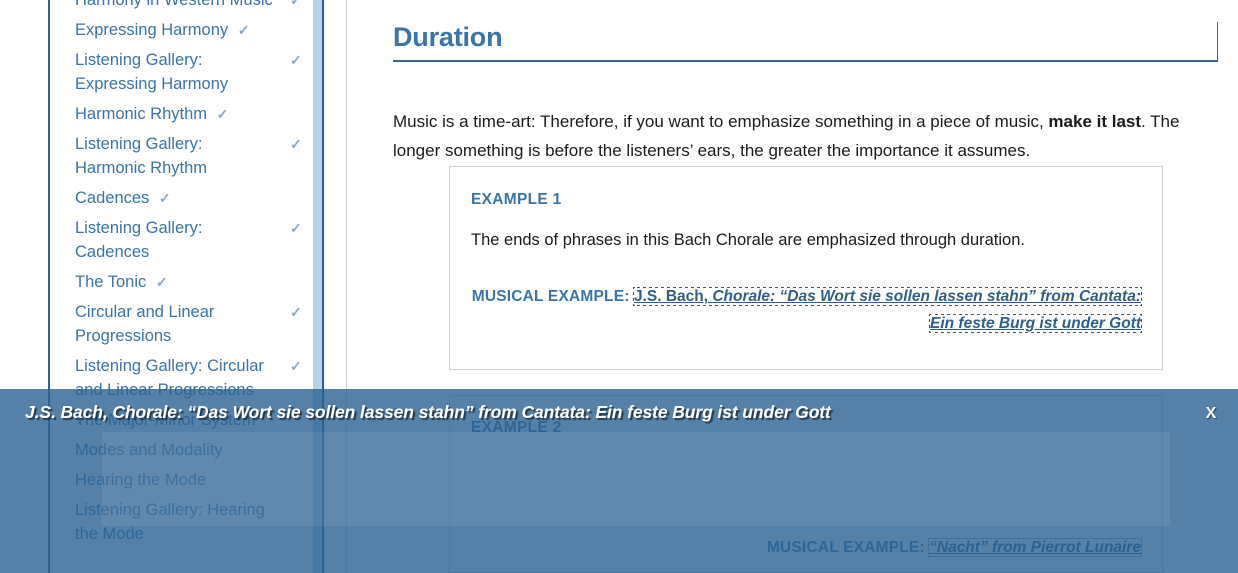 This screenshot has height=573, width=1238. I want to click on sidebar-item-expressing-harmony: Expressing Harmony ✓, so click(175, 33).